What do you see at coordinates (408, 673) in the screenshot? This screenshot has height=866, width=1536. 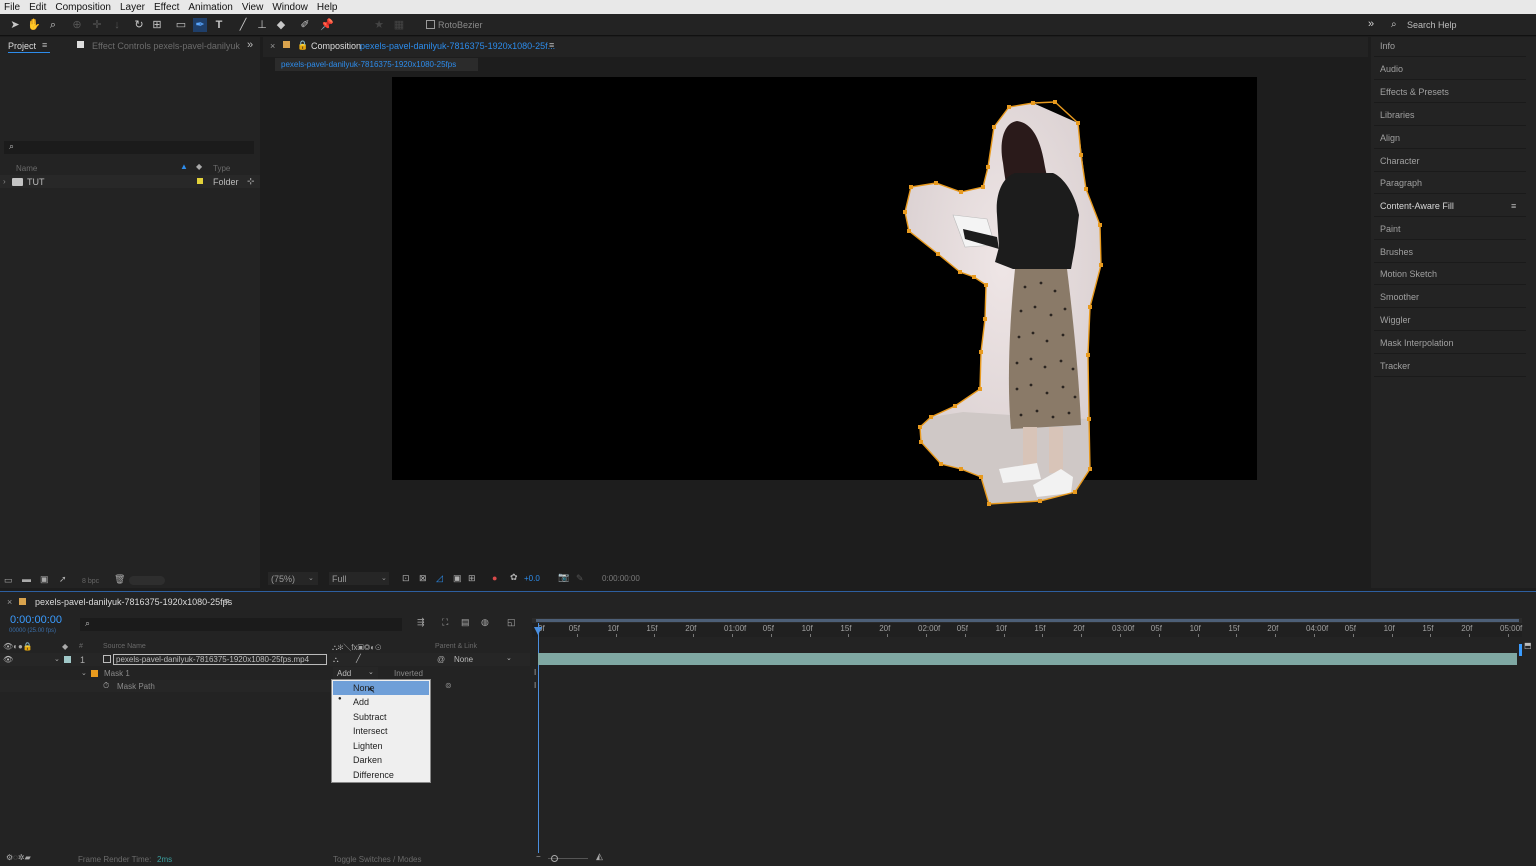 I see `mask-inverted-label: Inverted` at bounding box center [408, 673].